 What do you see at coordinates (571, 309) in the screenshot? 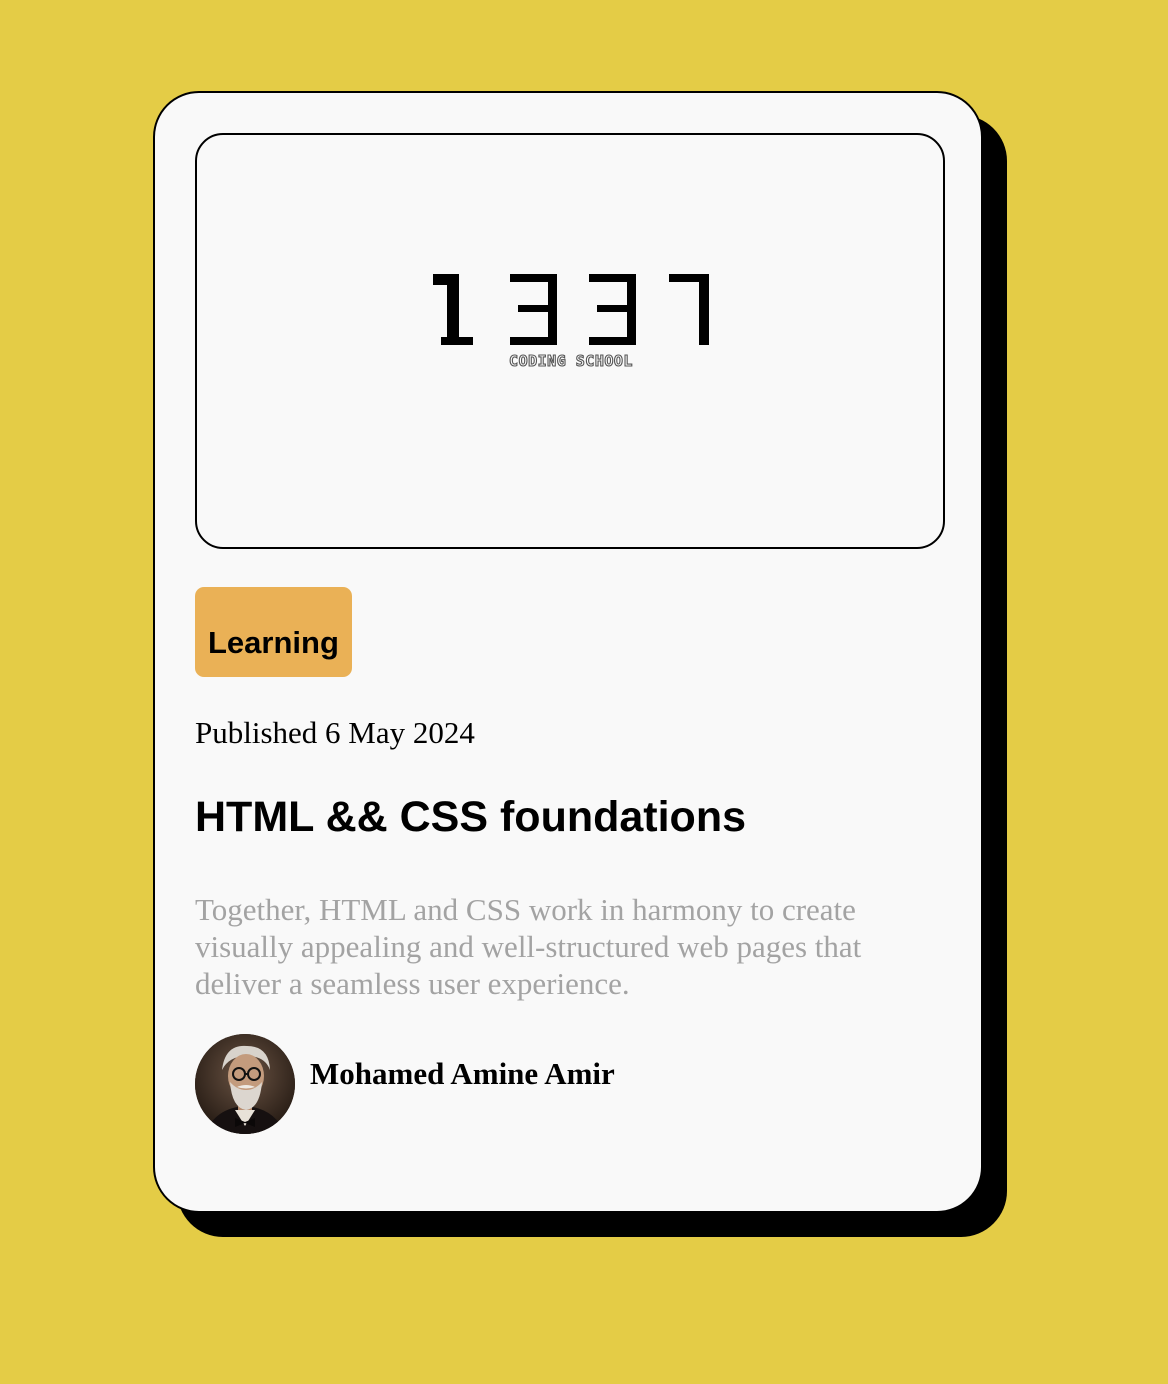
I see `logo-digits` at bounding box center [571, 309].